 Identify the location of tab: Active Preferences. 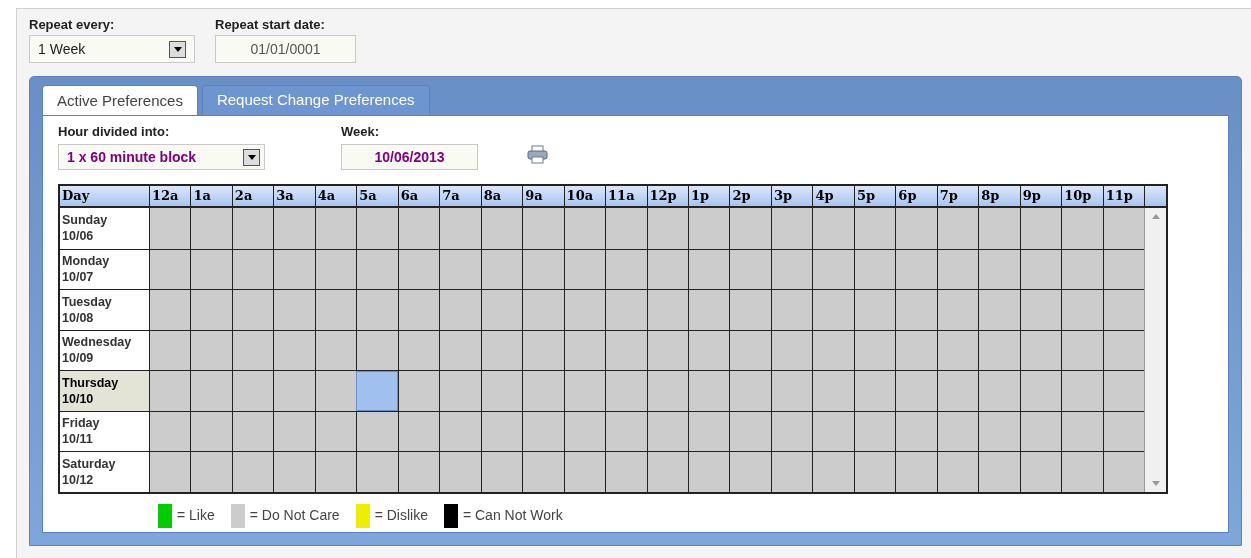
(120, 100).